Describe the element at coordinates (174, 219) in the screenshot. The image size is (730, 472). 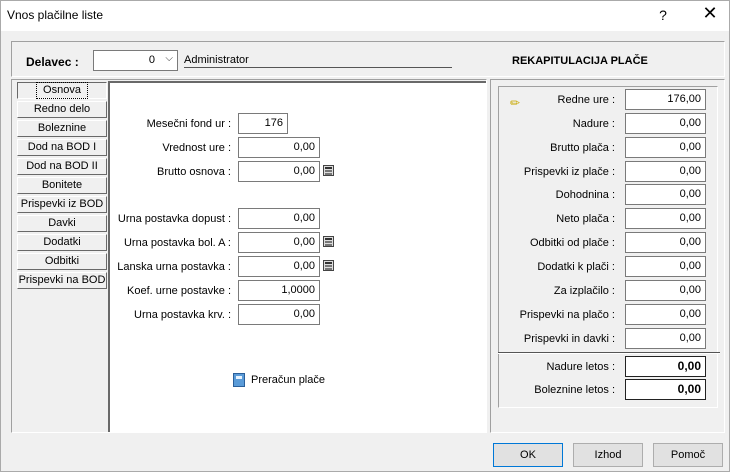
I see `urna-dopust-label: Urna postavka dopust :` at that location.